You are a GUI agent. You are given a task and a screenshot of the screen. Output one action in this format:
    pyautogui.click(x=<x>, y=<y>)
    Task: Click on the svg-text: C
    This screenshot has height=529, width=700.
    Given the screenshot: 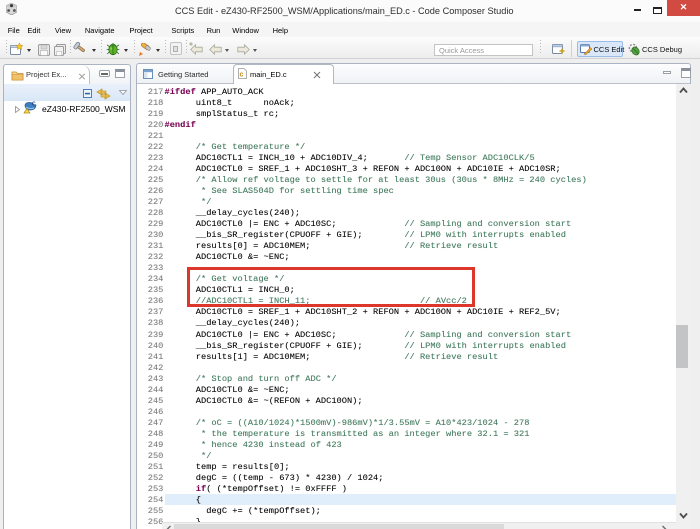 What is the action you would take?
    pyautogui.click(x=34, y=105)
    